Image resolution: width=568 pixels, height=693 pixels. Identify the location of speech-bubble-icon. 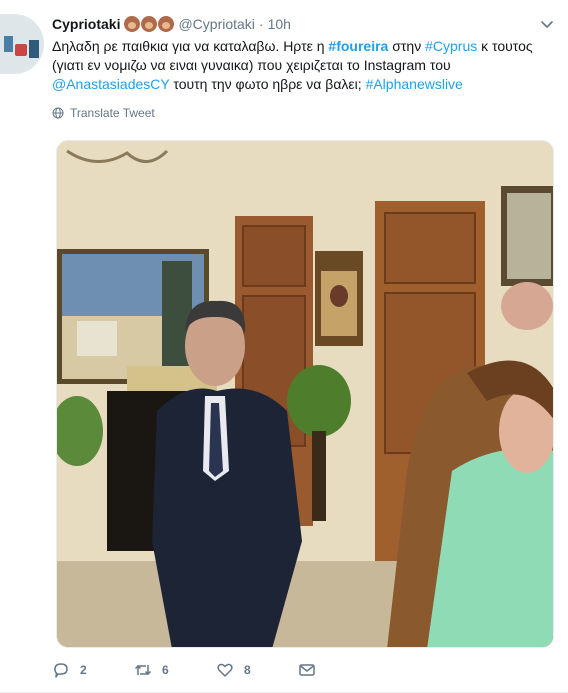
(61, 670).